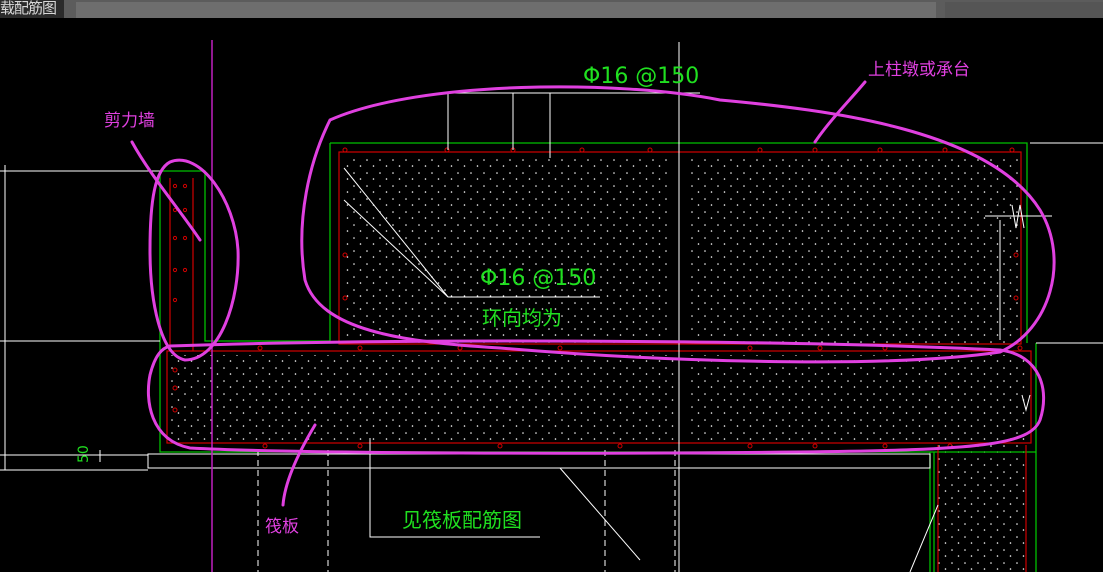 The height and width of the screenshot is (572, 1103). What do you see at coordinates (129, 121) in the screenshot?
I see `shear-wall-label: 剪力墙` at bounding box center [129, 121].